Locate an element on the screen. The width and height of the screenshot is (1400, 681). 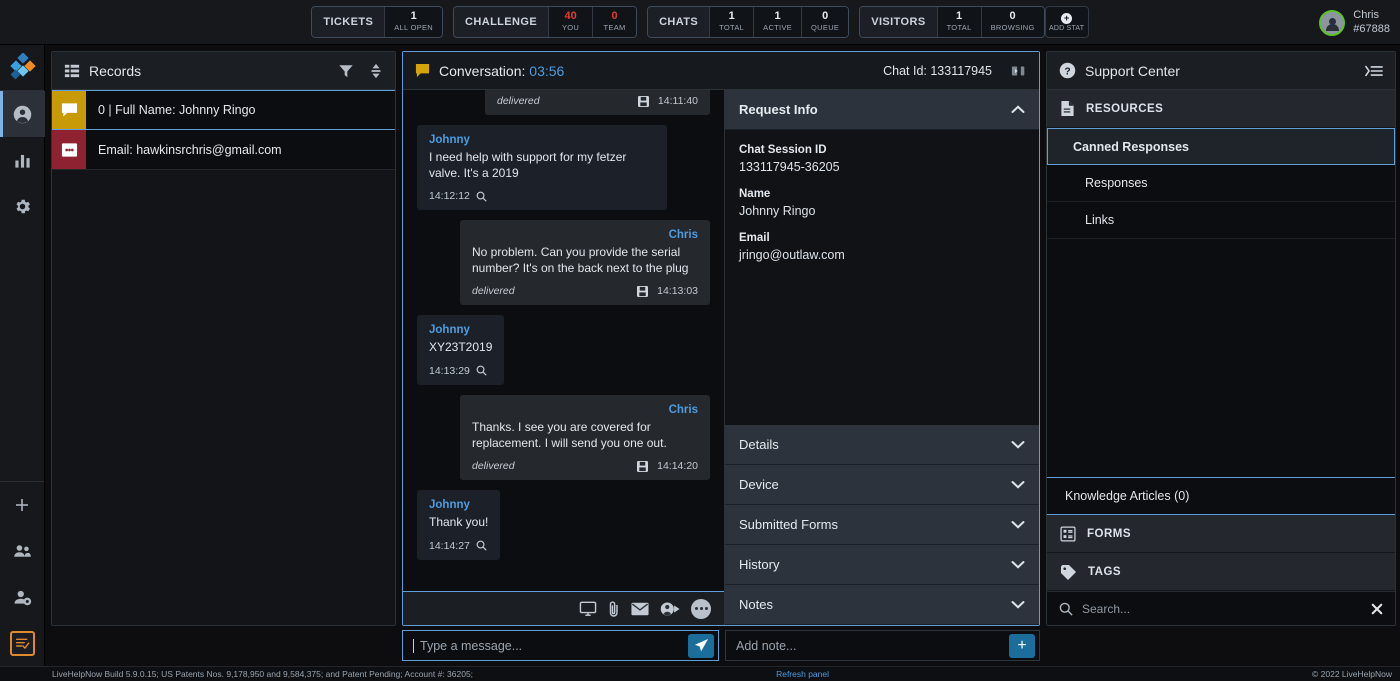
delivery-status: delivered is located at coordinates (518, 101).